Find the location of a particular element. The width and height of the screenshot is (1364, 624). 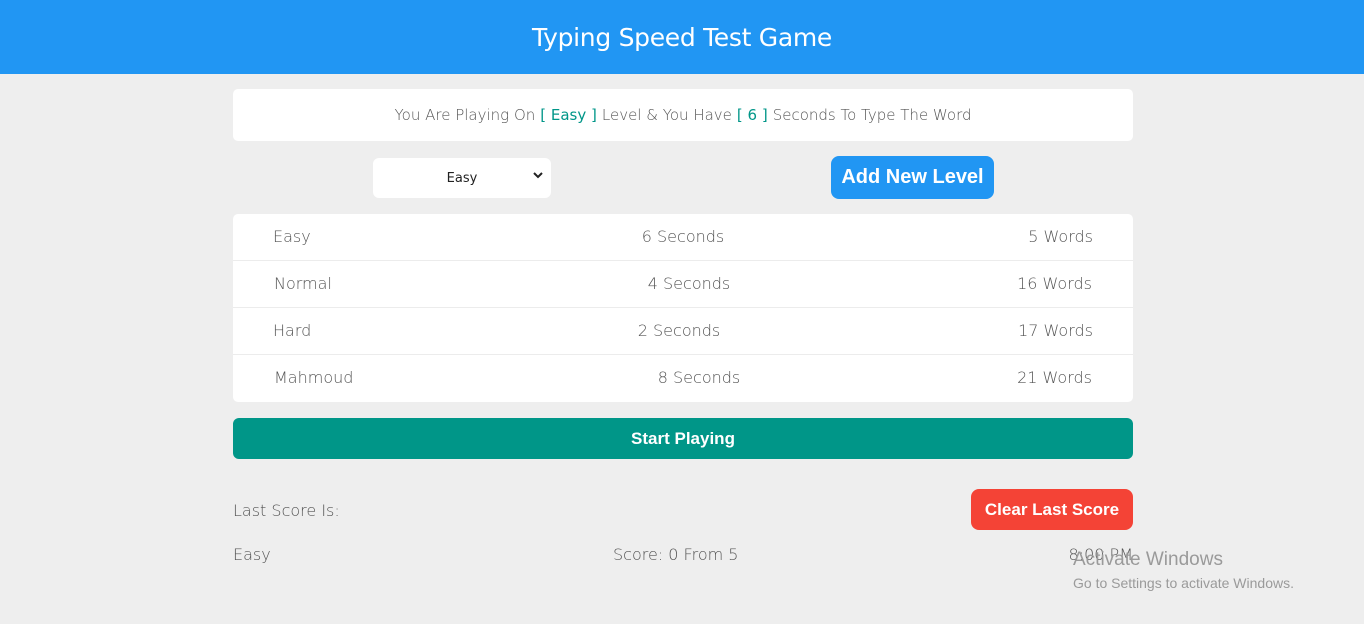

level-name: Normal is located at coordinates (303, 283).